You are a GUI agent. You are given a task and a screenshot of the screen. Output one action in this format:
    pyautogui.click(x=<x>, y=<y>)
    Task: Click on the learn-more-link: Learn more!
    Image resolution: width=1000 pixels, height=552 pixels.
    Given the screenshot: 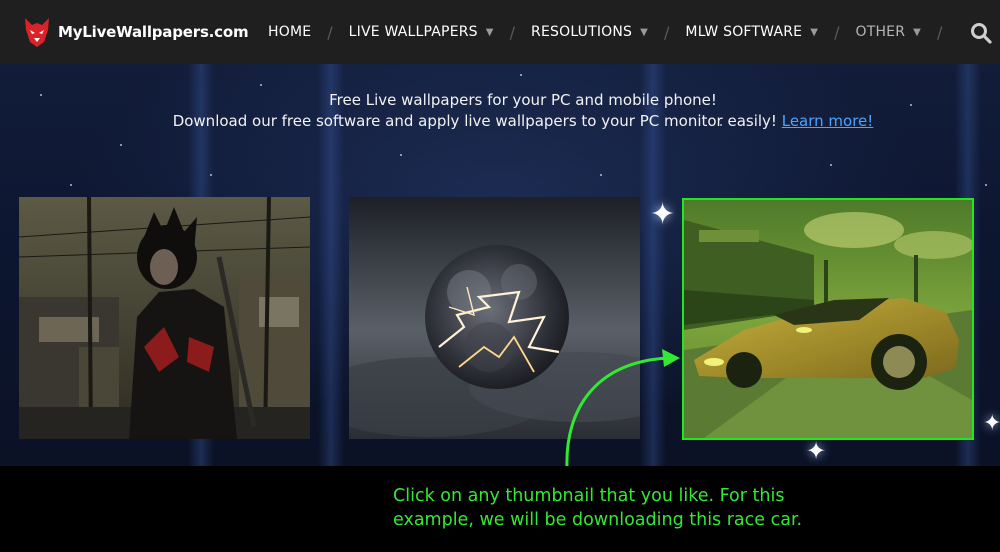 What is the action you would take?
    pyautogui.click(x=828, y=121)
    